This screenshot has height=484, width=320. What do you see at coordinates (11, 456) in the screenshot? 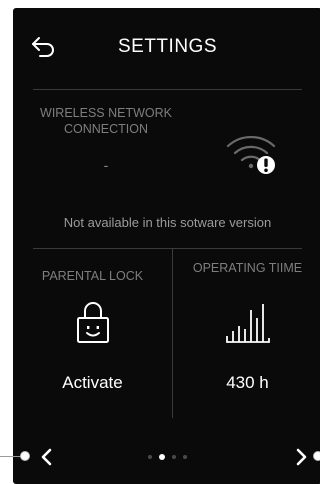
I see `callout-line` at bounding box center [11, 456].